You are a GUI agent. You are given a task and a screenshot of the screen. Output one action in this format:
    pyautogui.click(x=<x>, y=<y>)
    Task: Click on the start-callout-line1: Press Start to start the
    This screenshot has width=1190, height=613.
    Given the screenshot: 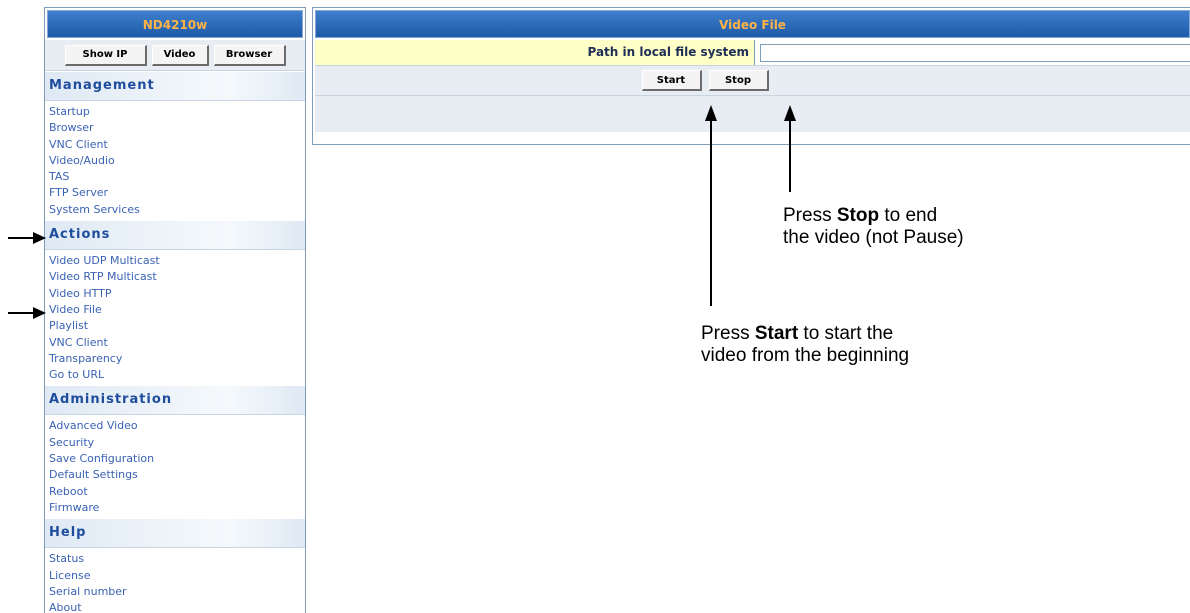 What is the action you would take?
    pyautogui.click(x=805, y=334)
    